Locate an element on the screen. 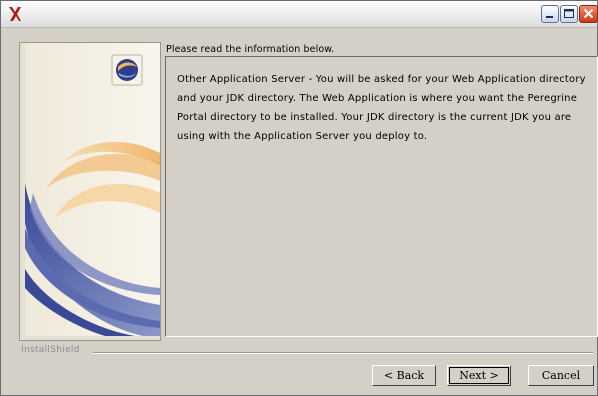  maximize-icon is located at coordinates (569, 13).